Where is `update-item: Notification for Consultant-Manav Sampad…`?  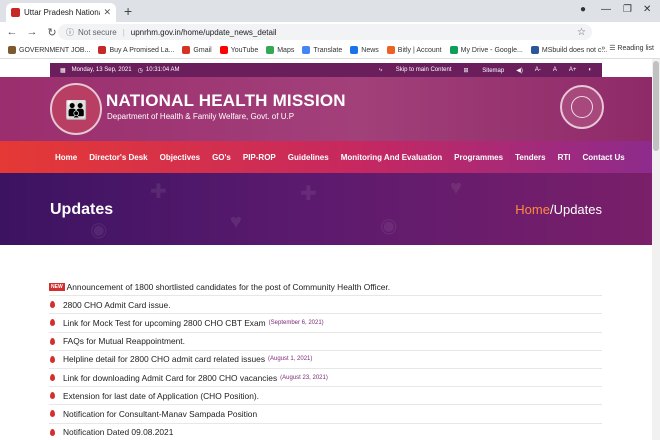
update-item: Notification for Consultant-Manav Sampad… is located at coordinates (325, 414).